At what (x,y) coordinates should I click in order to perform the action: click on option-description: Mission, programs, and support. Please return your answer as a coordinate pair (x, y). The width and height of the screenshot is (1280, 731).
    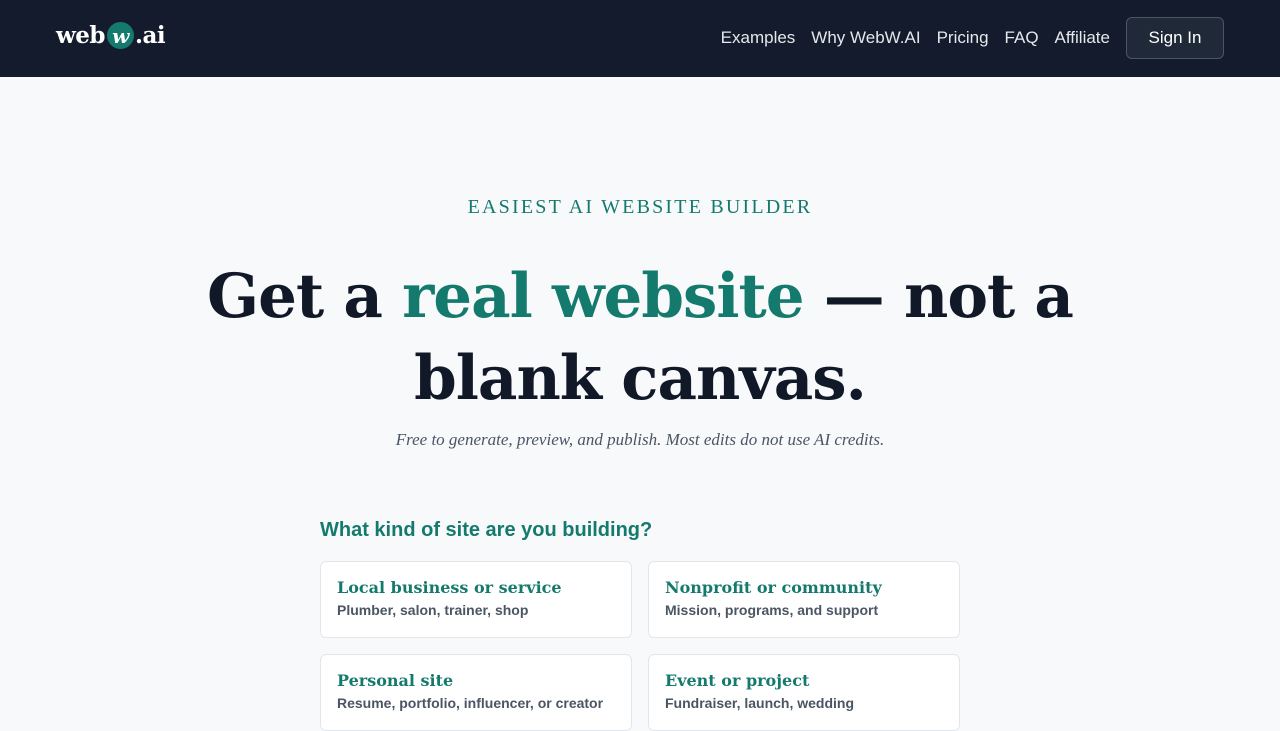
    Looking at the image, I should click on (772, 610).